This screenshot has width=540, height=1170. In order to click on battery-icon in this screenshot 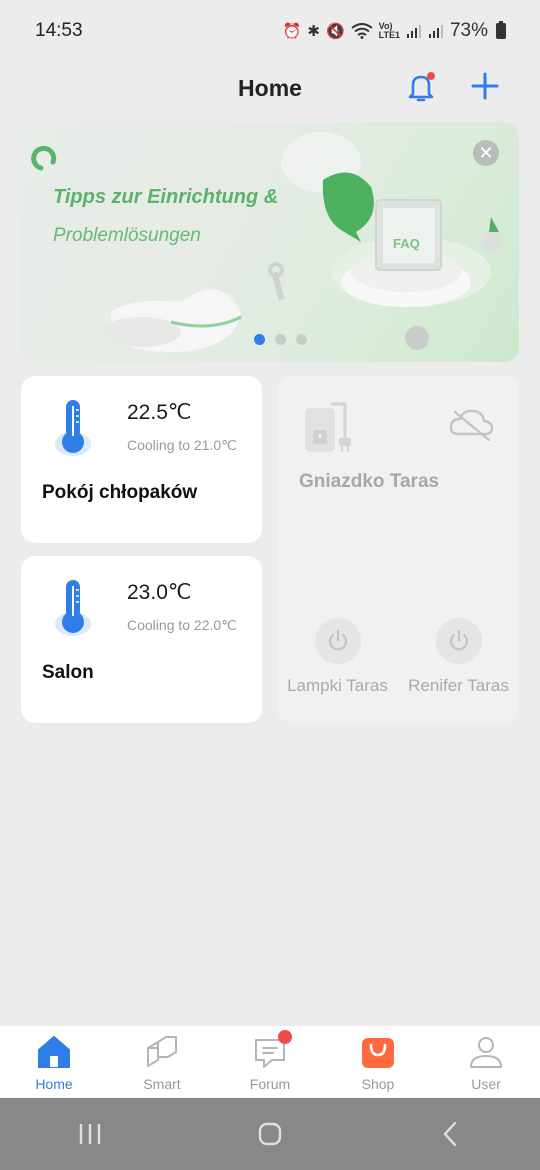, I will do `click(501, 30)`.